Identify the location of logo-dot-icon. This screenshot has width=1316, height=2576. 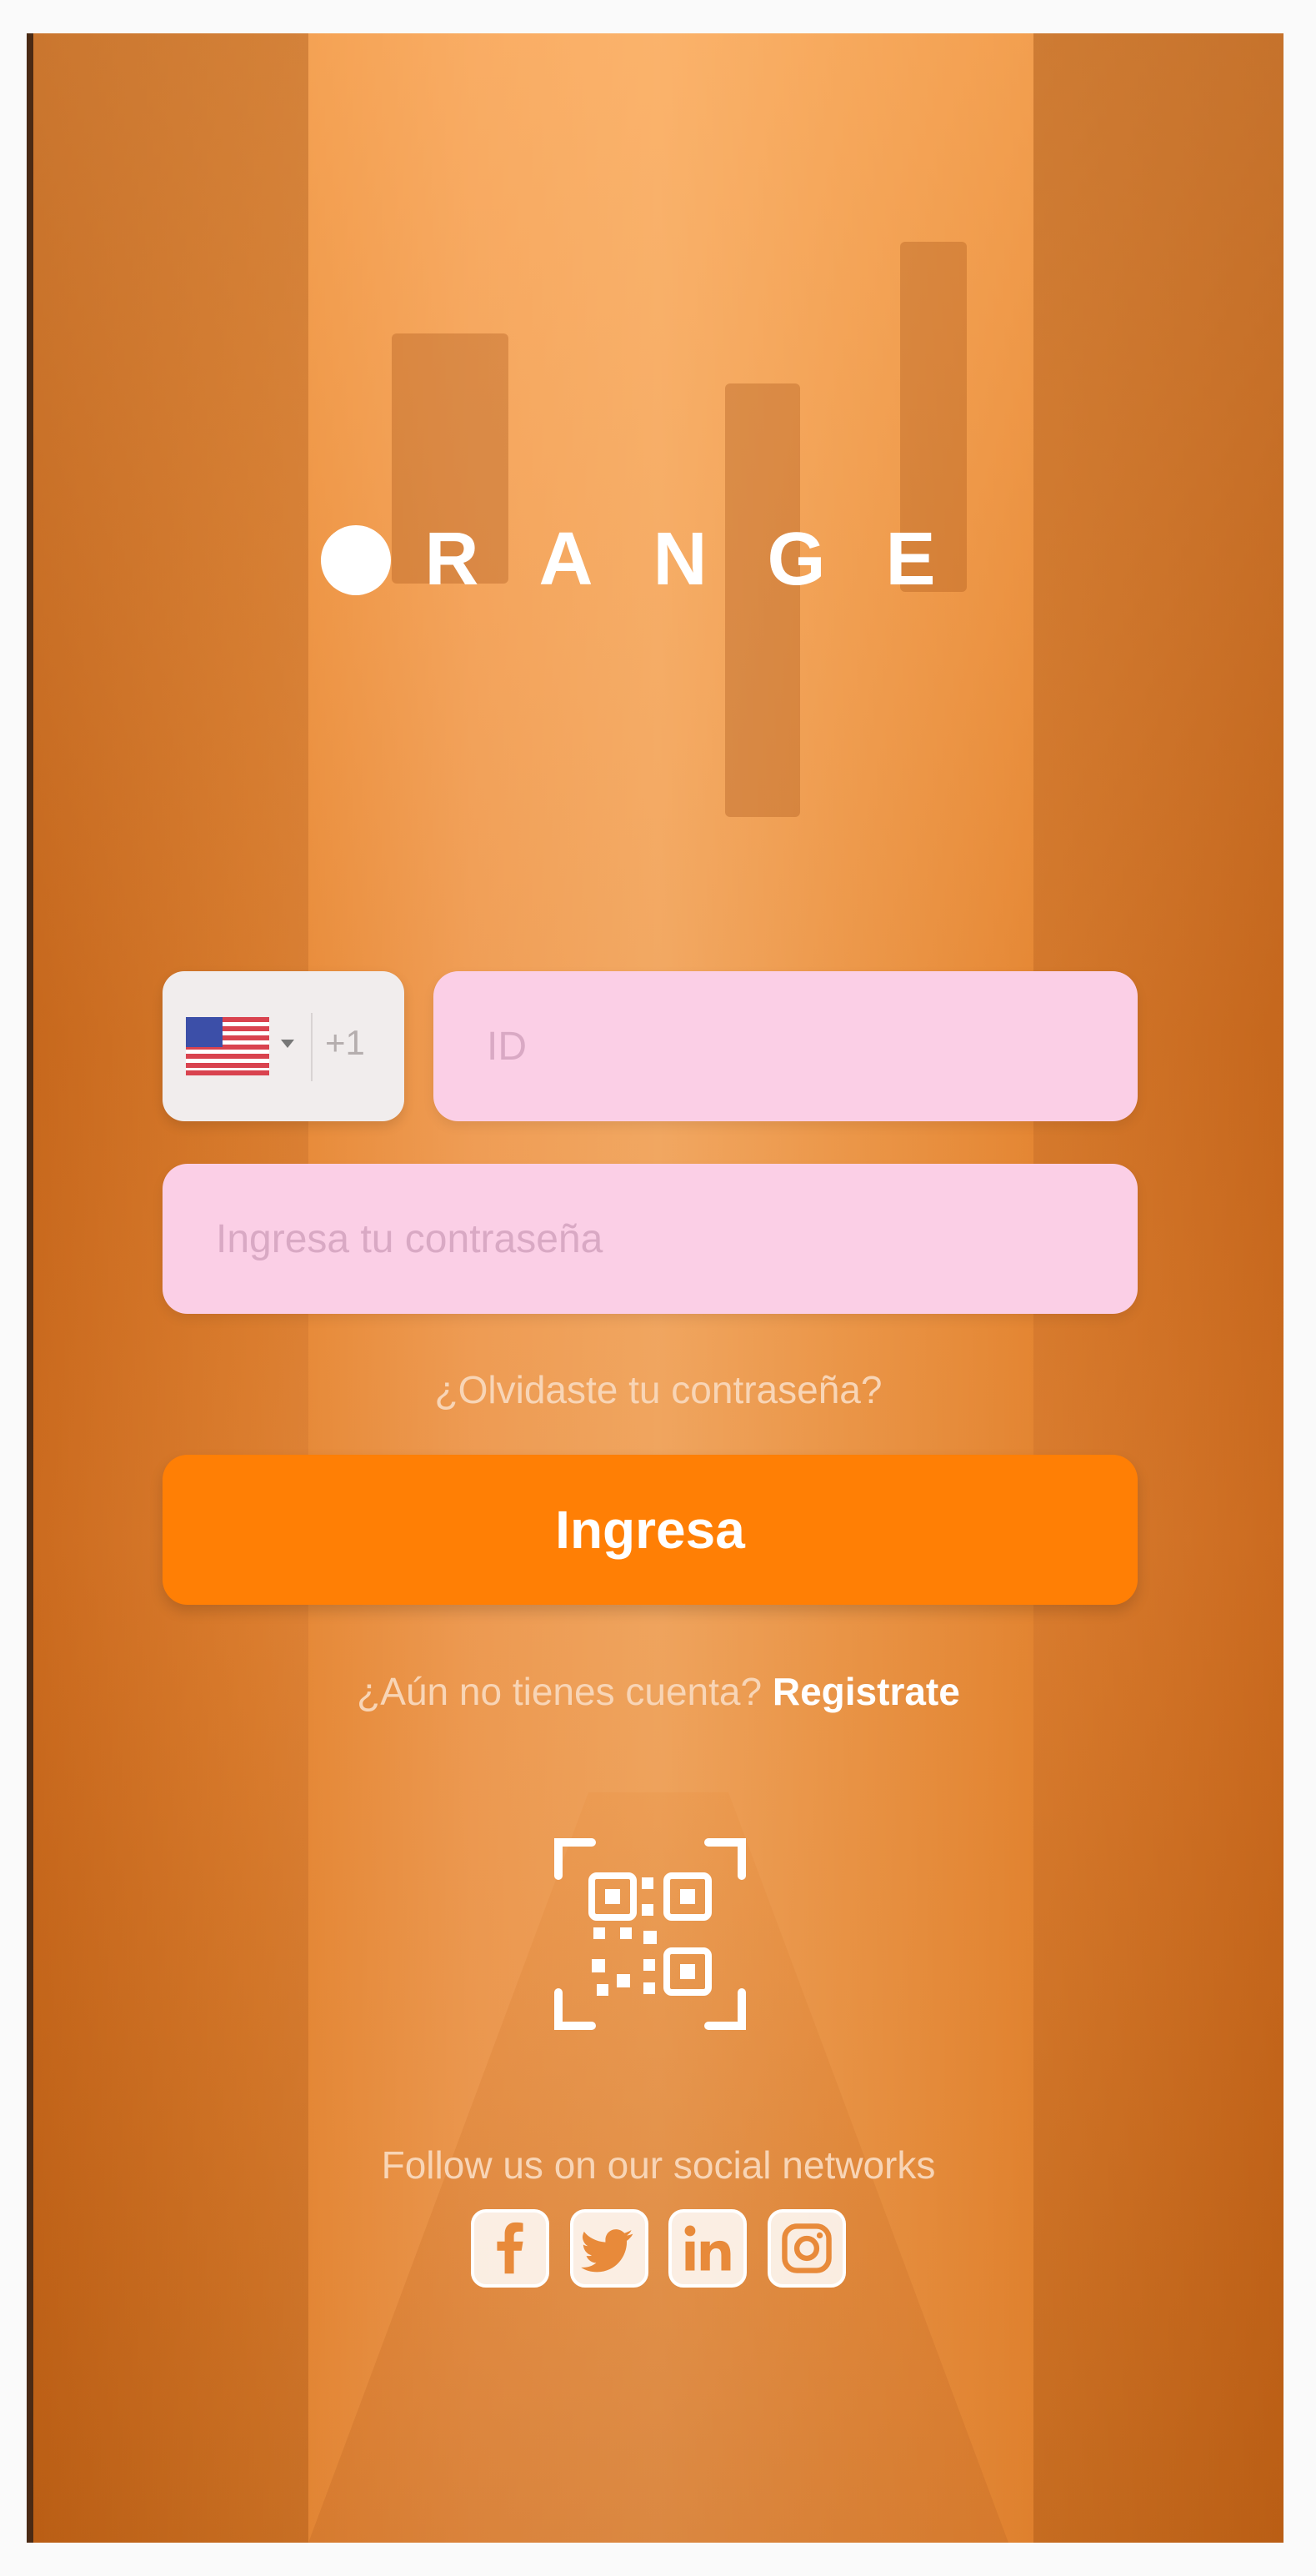
(356, 559).